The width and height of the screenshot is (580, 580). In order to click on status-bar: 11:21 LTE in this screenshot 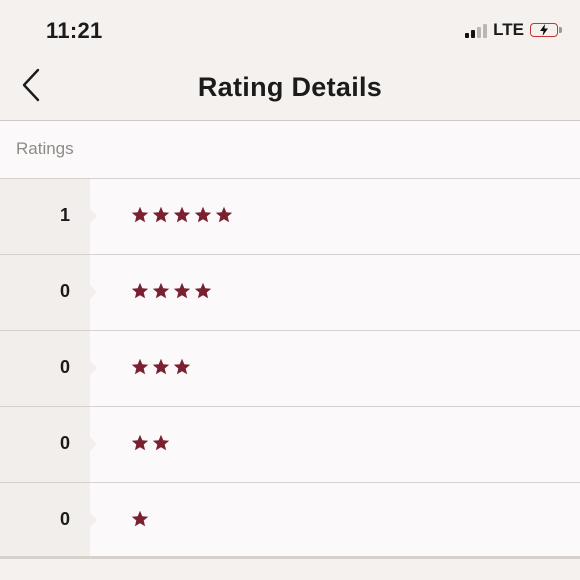, I will do `click(290, 31)`.